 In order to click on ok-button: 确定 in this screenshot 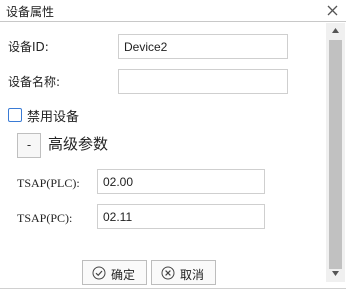, I will do `click(114, 272)`.